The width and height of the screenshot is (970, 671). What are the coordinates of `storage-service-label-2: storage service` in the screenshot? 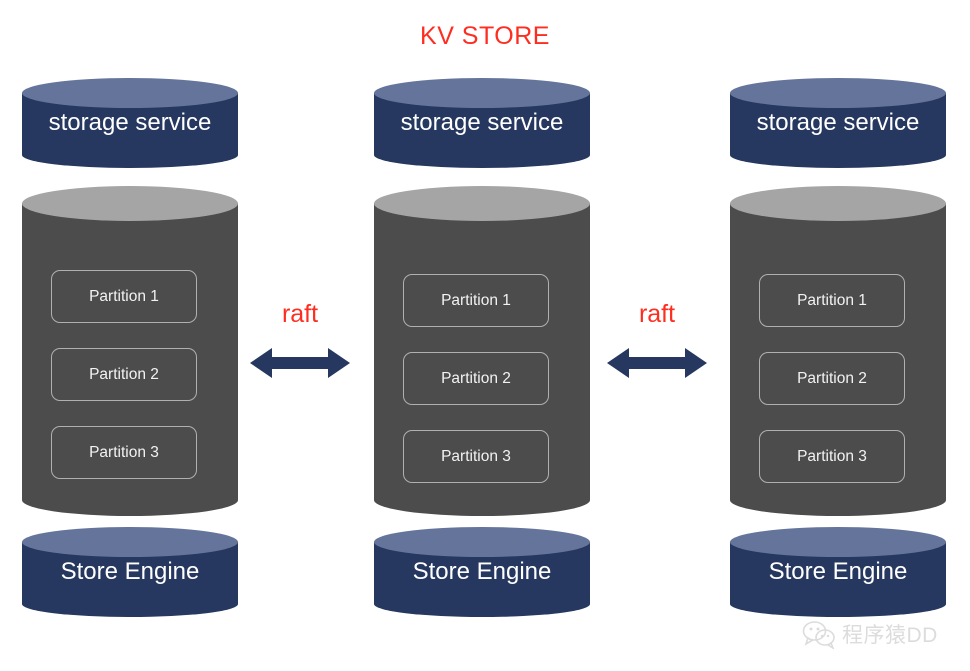 It's located at (482, 122).